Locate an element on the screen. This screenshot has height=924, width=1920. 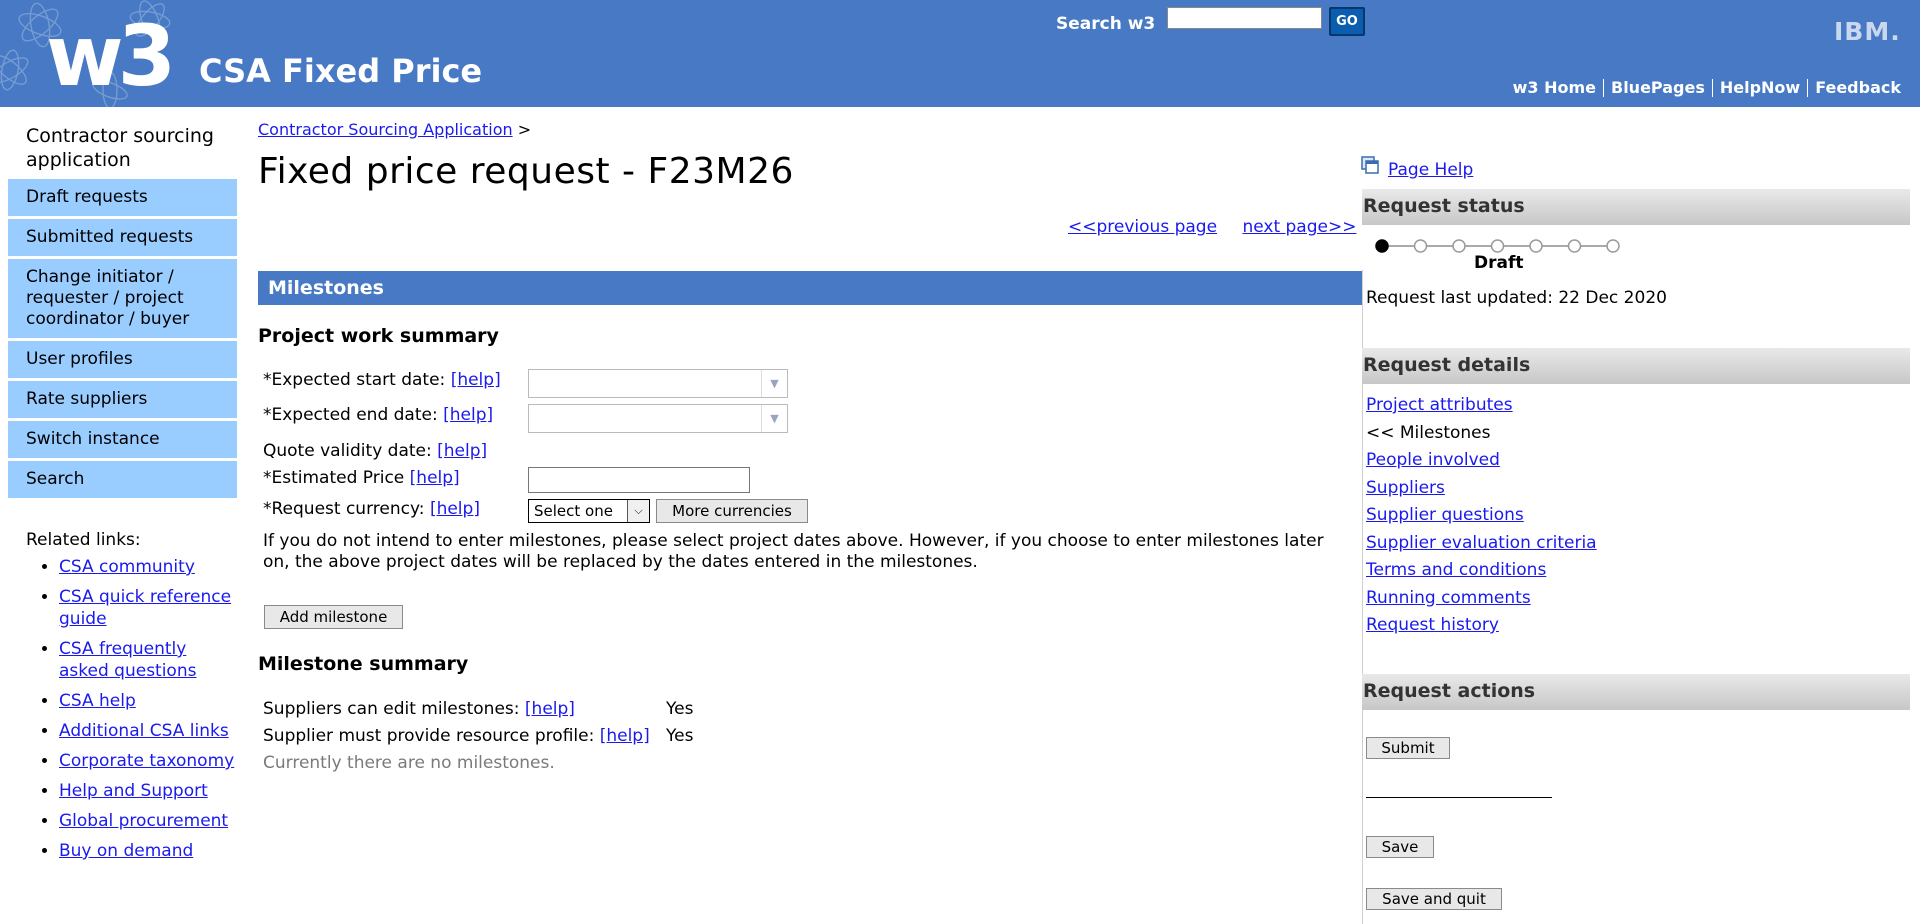
start-date-help-link: [help] is located at coordinates (476, 380).